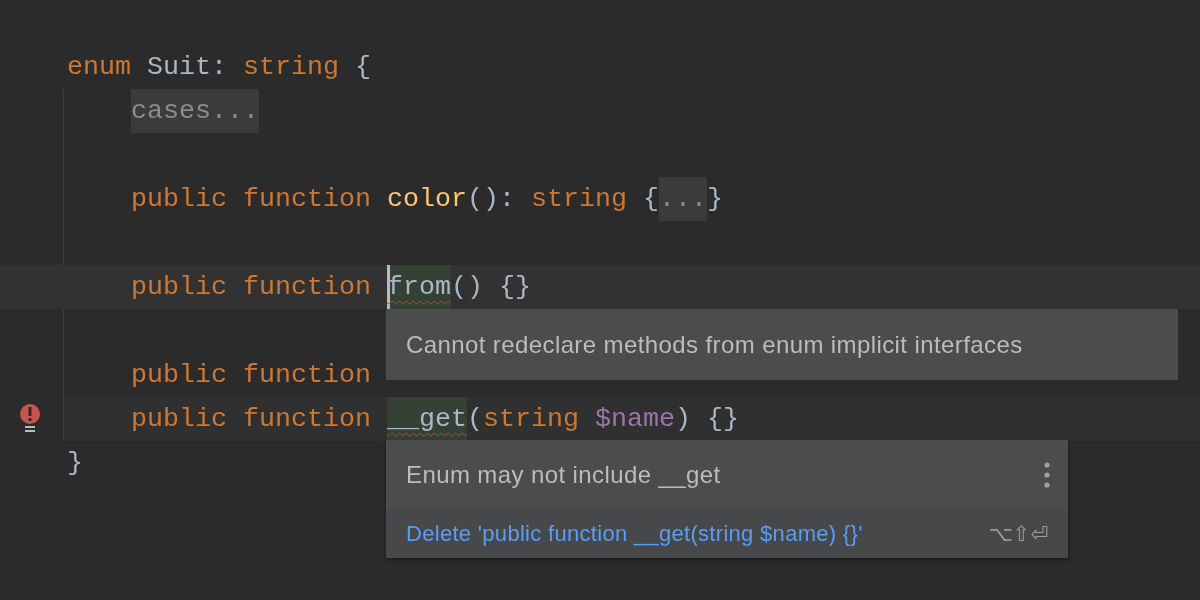 Image resolution: width=1200 pixels, height=600 pixels. I want to click on quick-fix-item: Delete 'public function __get(string $name) {}' ⌥⇧⏎, so click(727, 534).